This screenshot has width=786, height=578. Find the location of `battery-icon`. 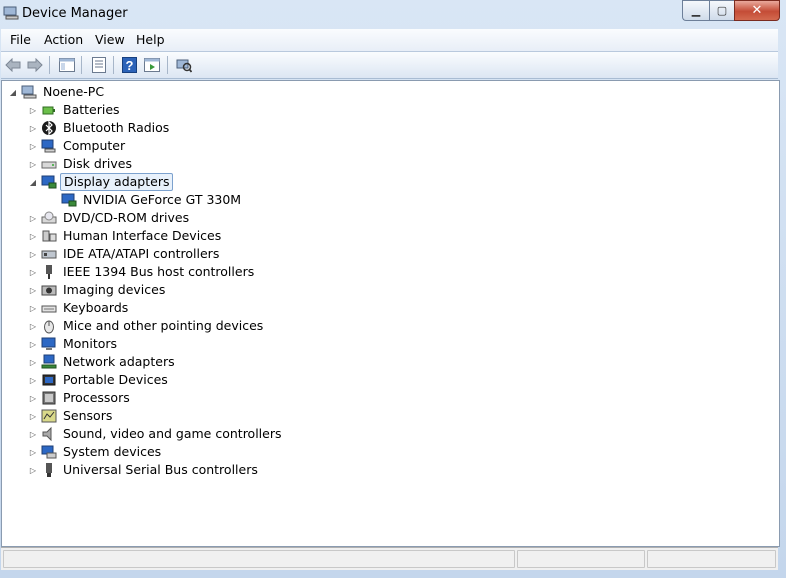

battery-icon is located at coordinates (48, 110).